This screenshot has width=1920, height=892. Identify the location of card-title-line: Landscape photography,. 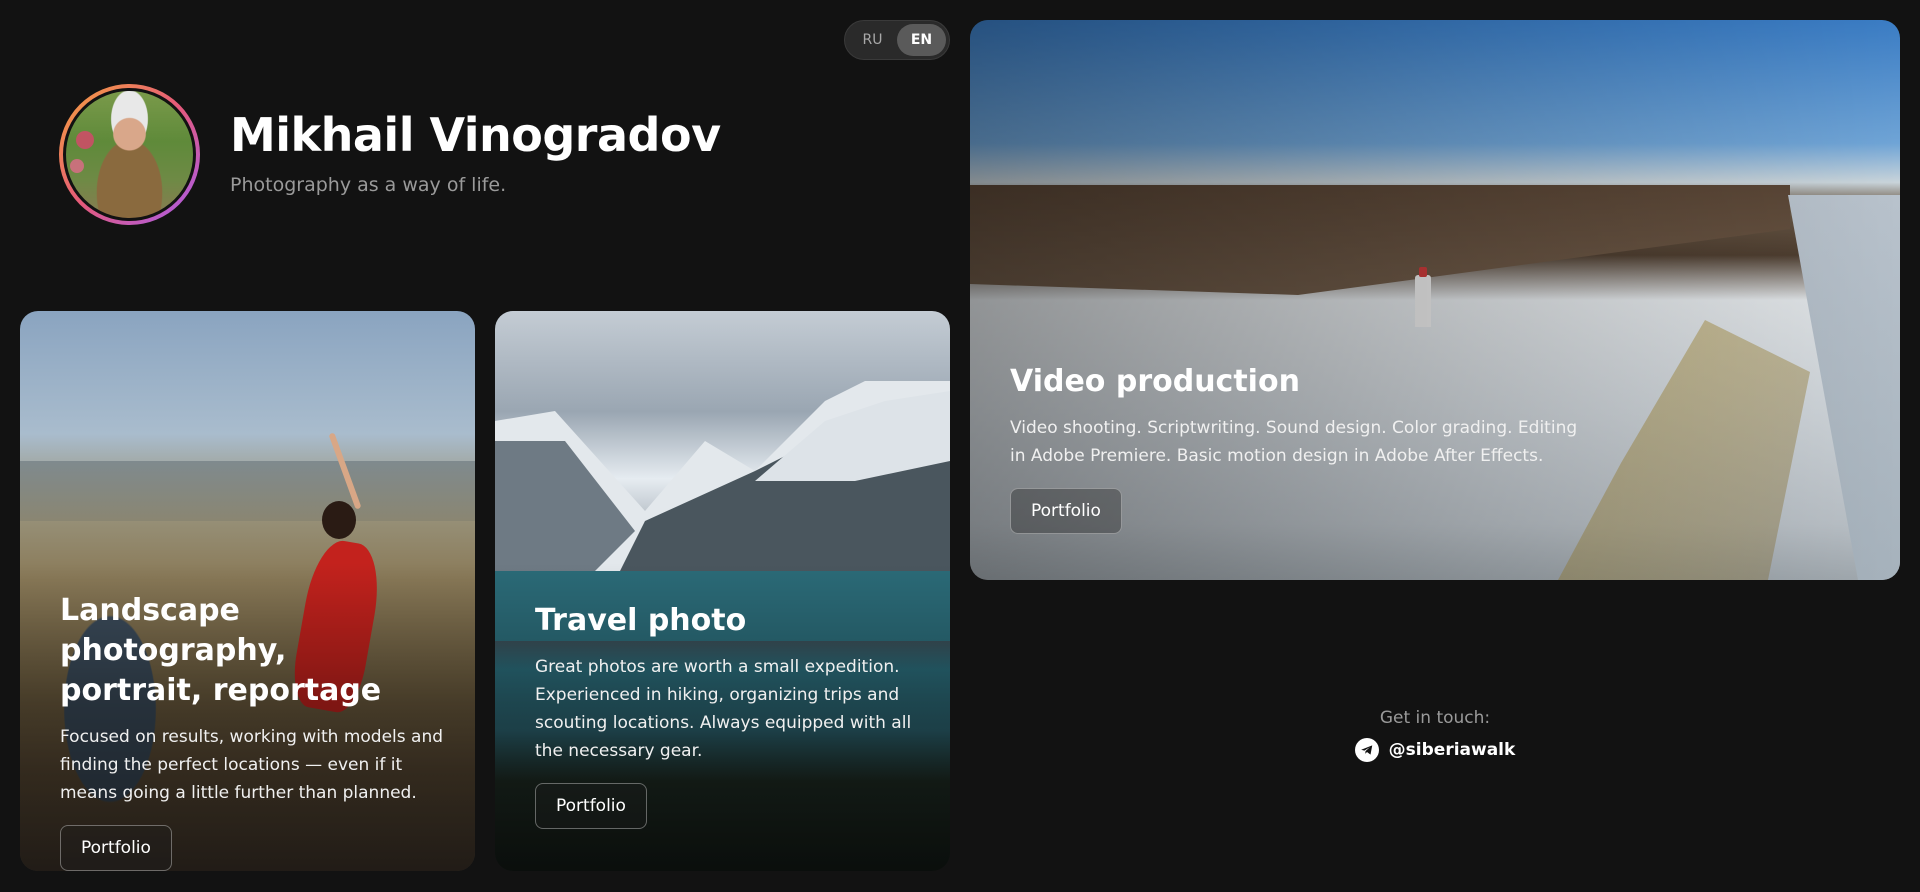
(173, 630).